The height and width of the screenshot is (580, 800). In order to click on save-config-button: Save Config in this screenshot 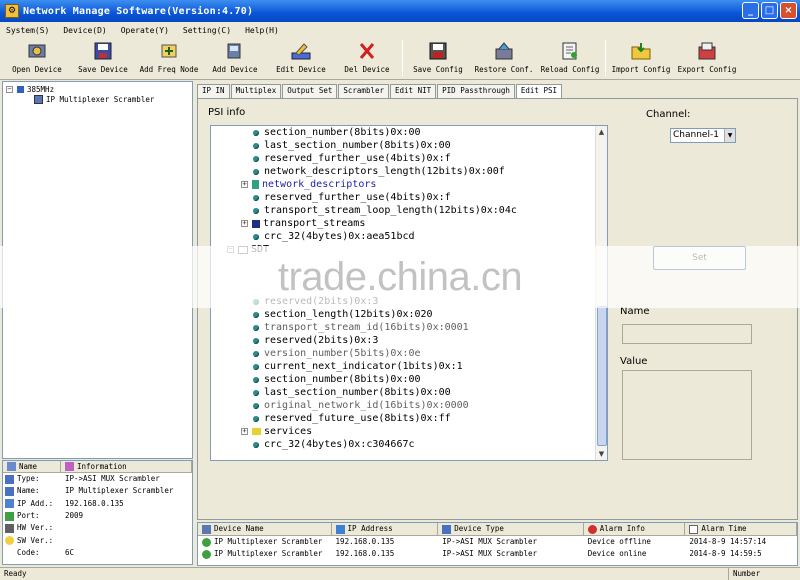, I will do `click(438, 58)`.